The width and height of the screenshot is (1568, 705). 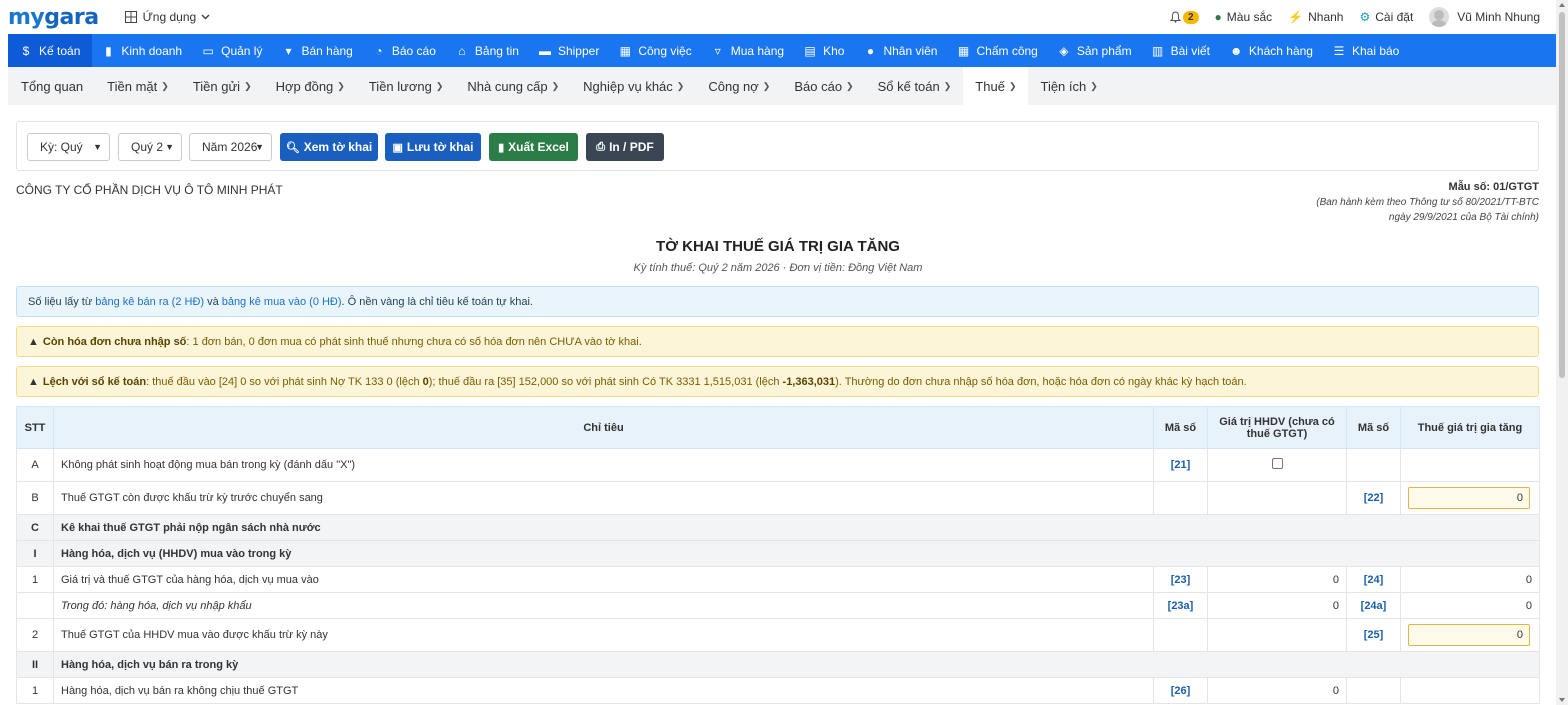 What do you see at coordinates (1315, 17) in the screenshot?
I see `quick-button: ⚡ Nhanh` at bounding box center [1315, 17].